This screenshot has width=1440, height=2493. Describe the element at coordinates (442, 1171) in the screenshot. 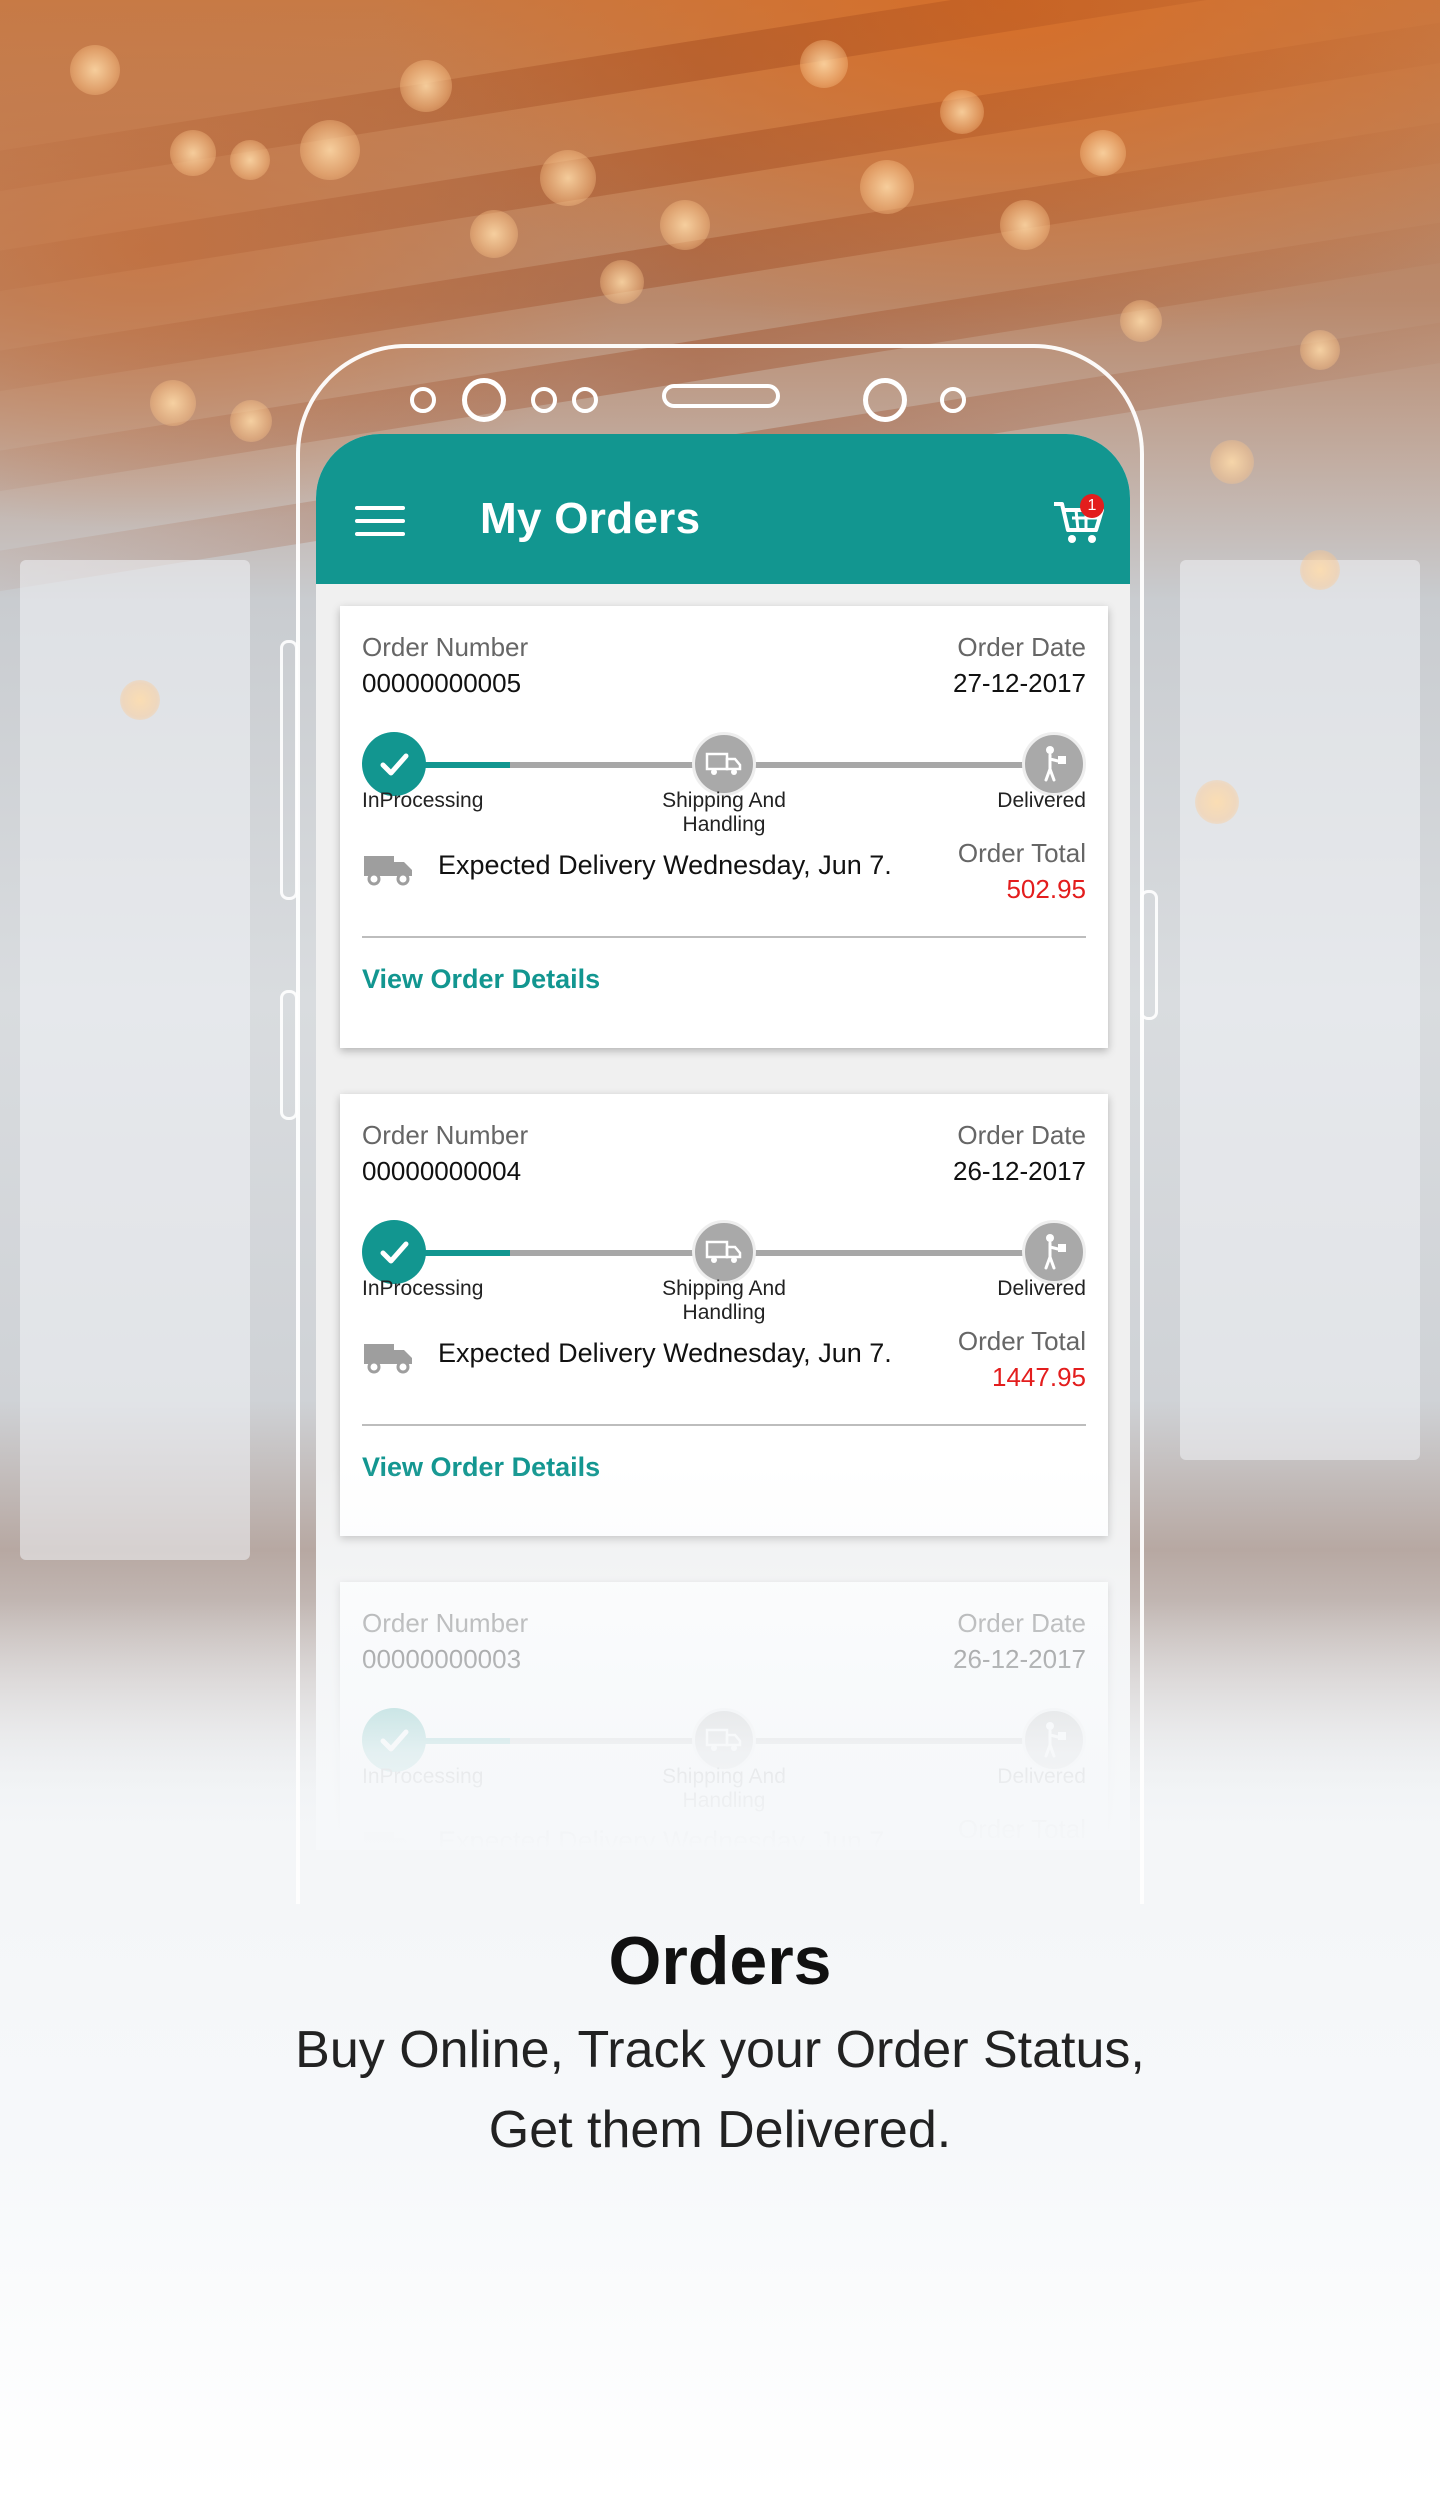

I see `order-number-value: 00000000004` at that location.